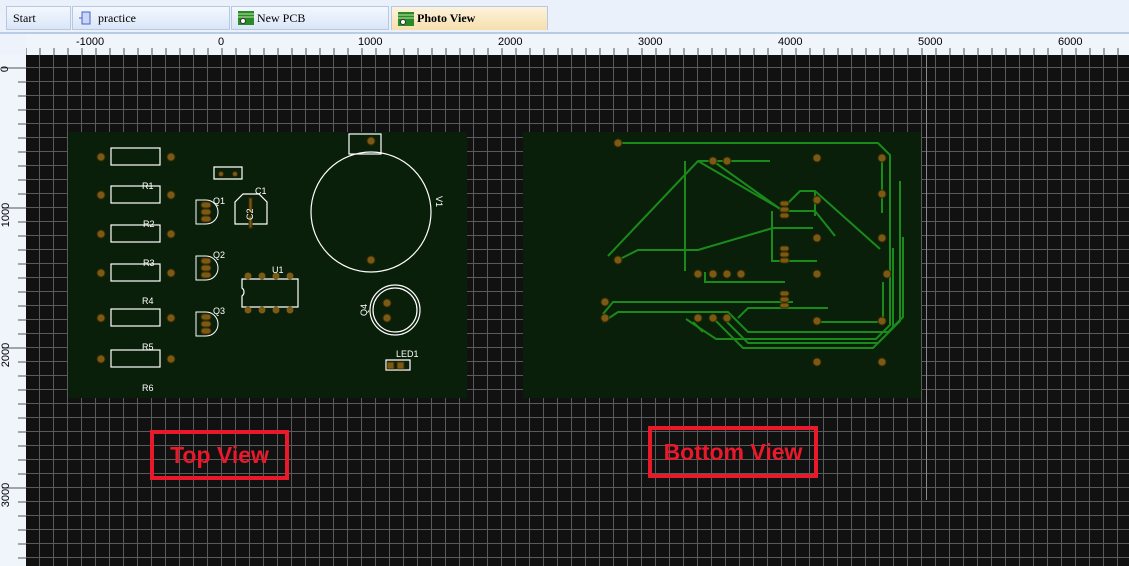  I want to click on designator-q4: Q4, so click(364, 310).